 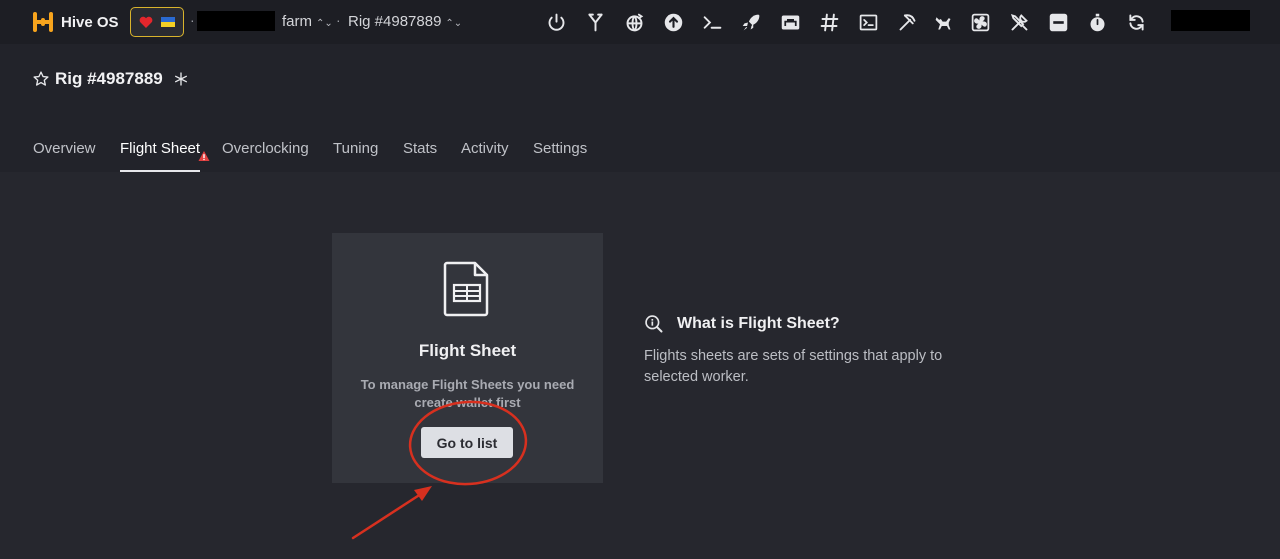 What do you see at coordinates (355, 156) in the screenshot?
I see `tab-tuning: Tuning` at bounding box center [355, 156].